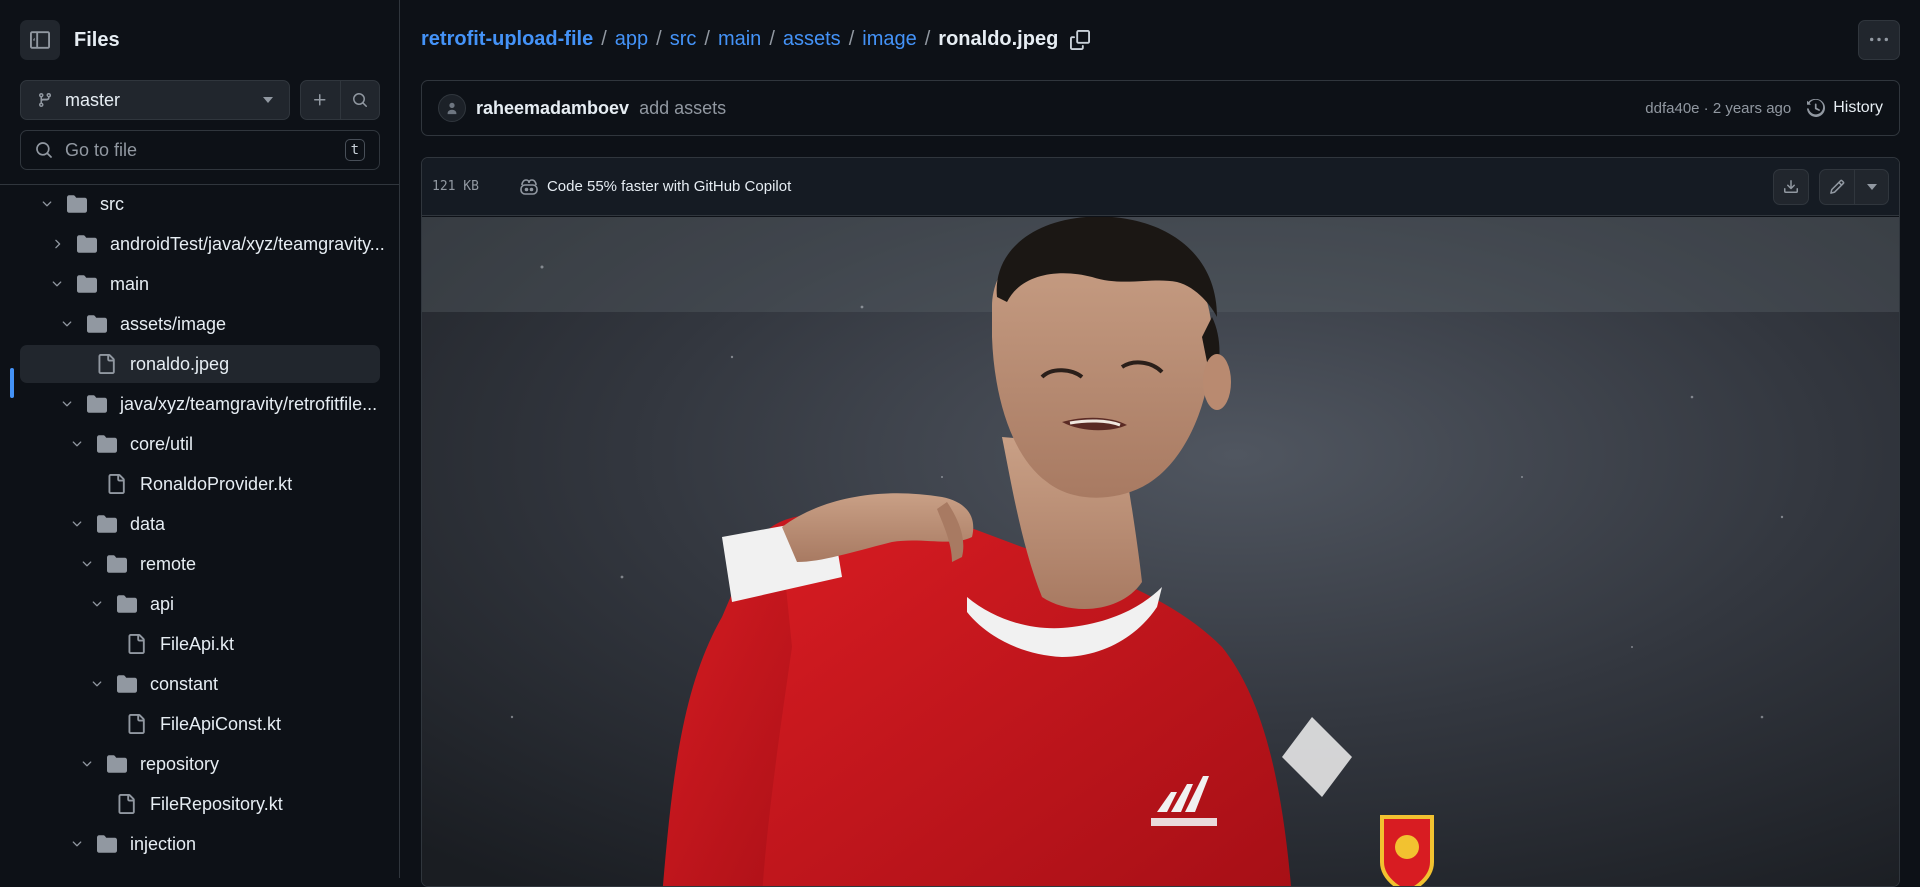  What do you see at coordinates (354, 150) in the screenshot?
I see `keyboard-shortcut-hint: t` at bounding box center [354, 150].